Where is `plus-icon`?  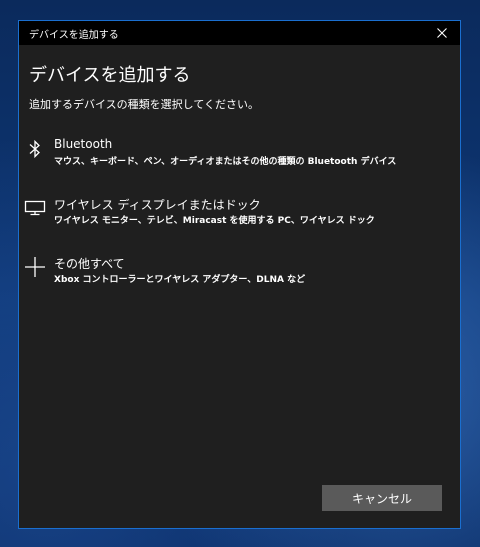 plus-icon is located at coordinates (35, 267).